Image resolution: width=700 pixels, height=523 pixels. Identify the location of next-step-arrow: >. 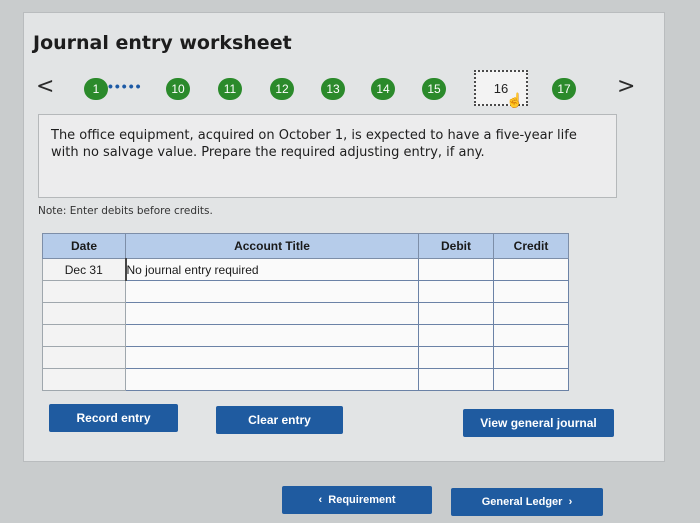
(626, 86).